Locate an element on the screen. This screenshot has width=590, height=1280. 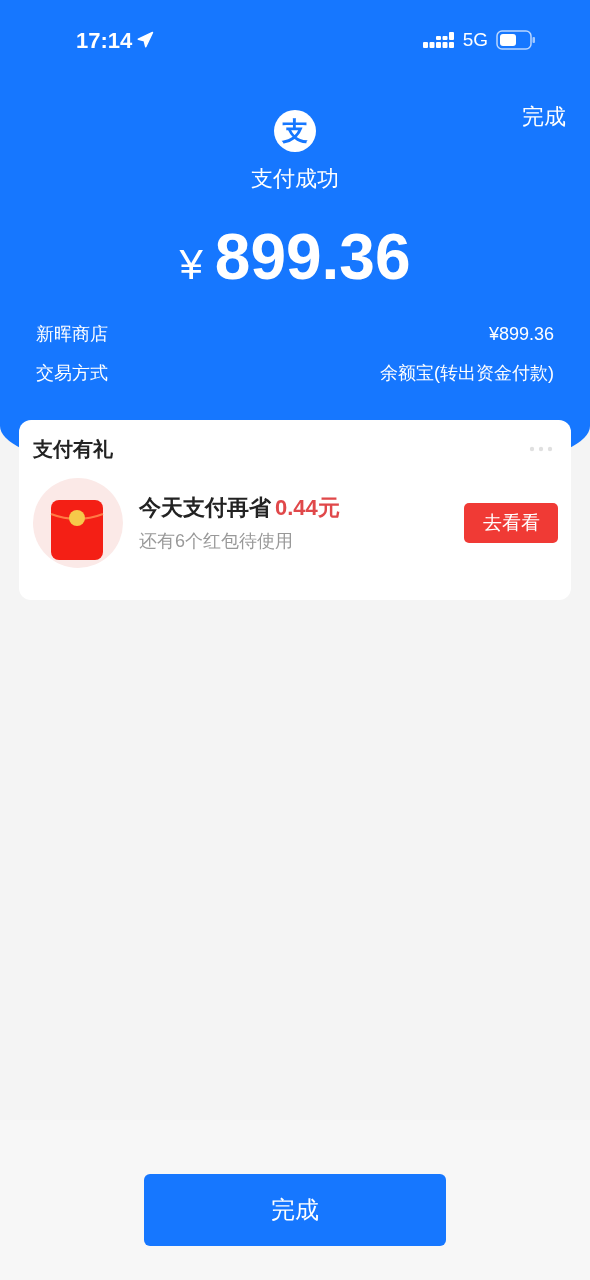
card-title: 支付有礼 is located at coordinates (73, 449).